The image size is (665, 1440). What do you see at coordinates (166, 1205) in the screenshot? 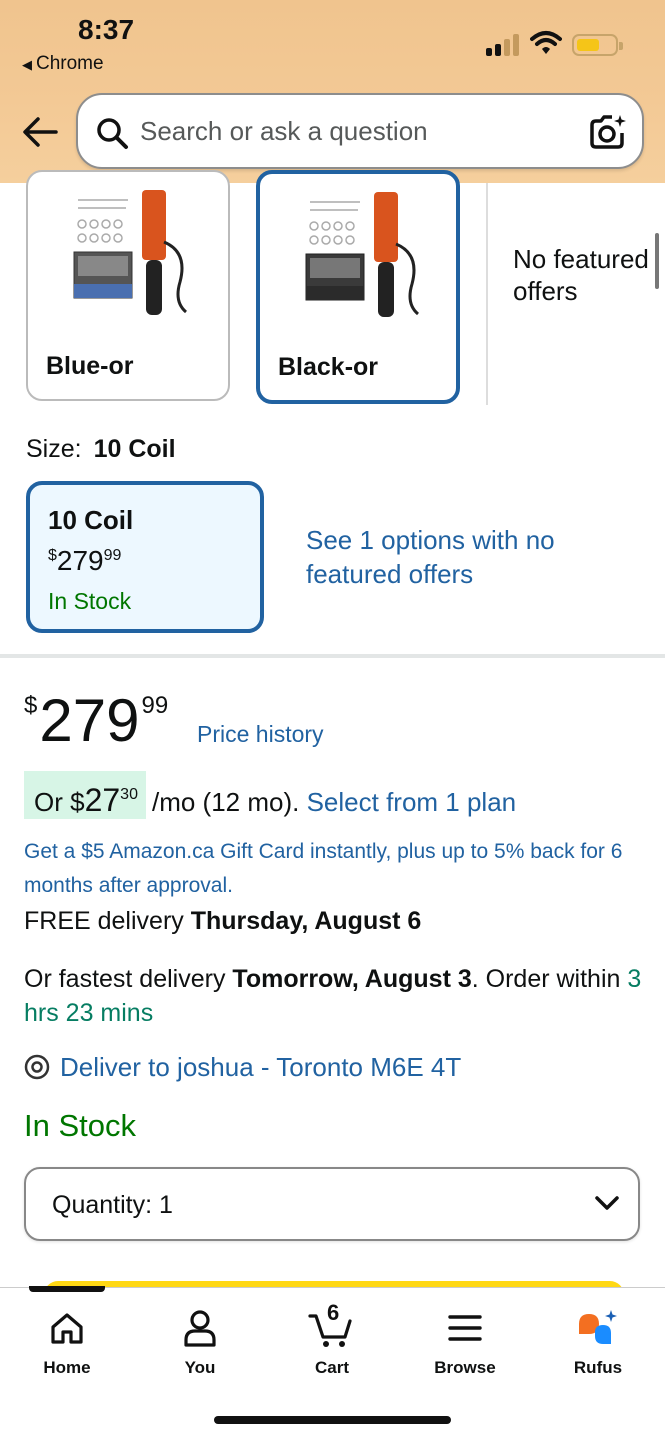
I see `quantity-value: 1` at bounding box center [166, 1205].